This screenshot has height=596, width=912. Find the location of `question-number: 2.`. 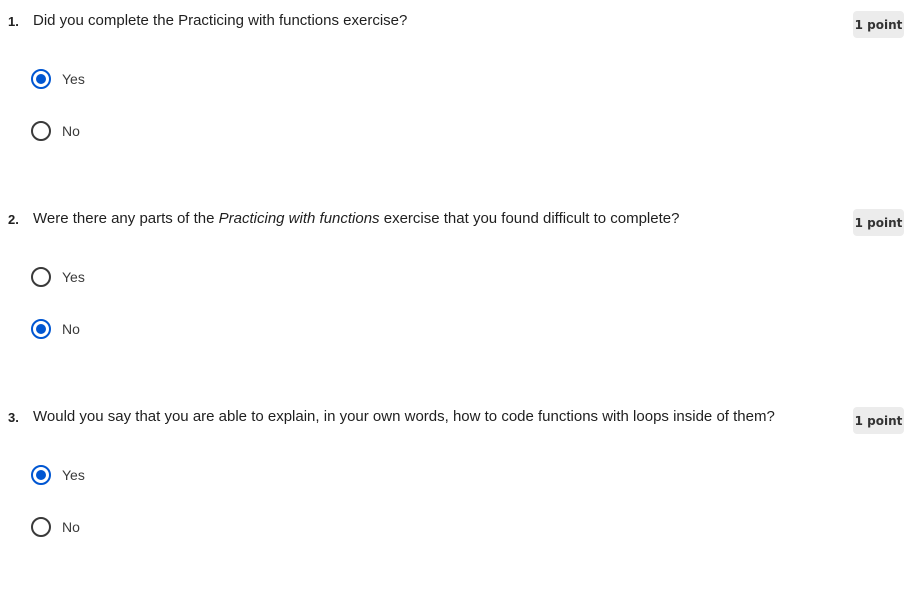

question-number: 2. is located at coordinates (13, 219).